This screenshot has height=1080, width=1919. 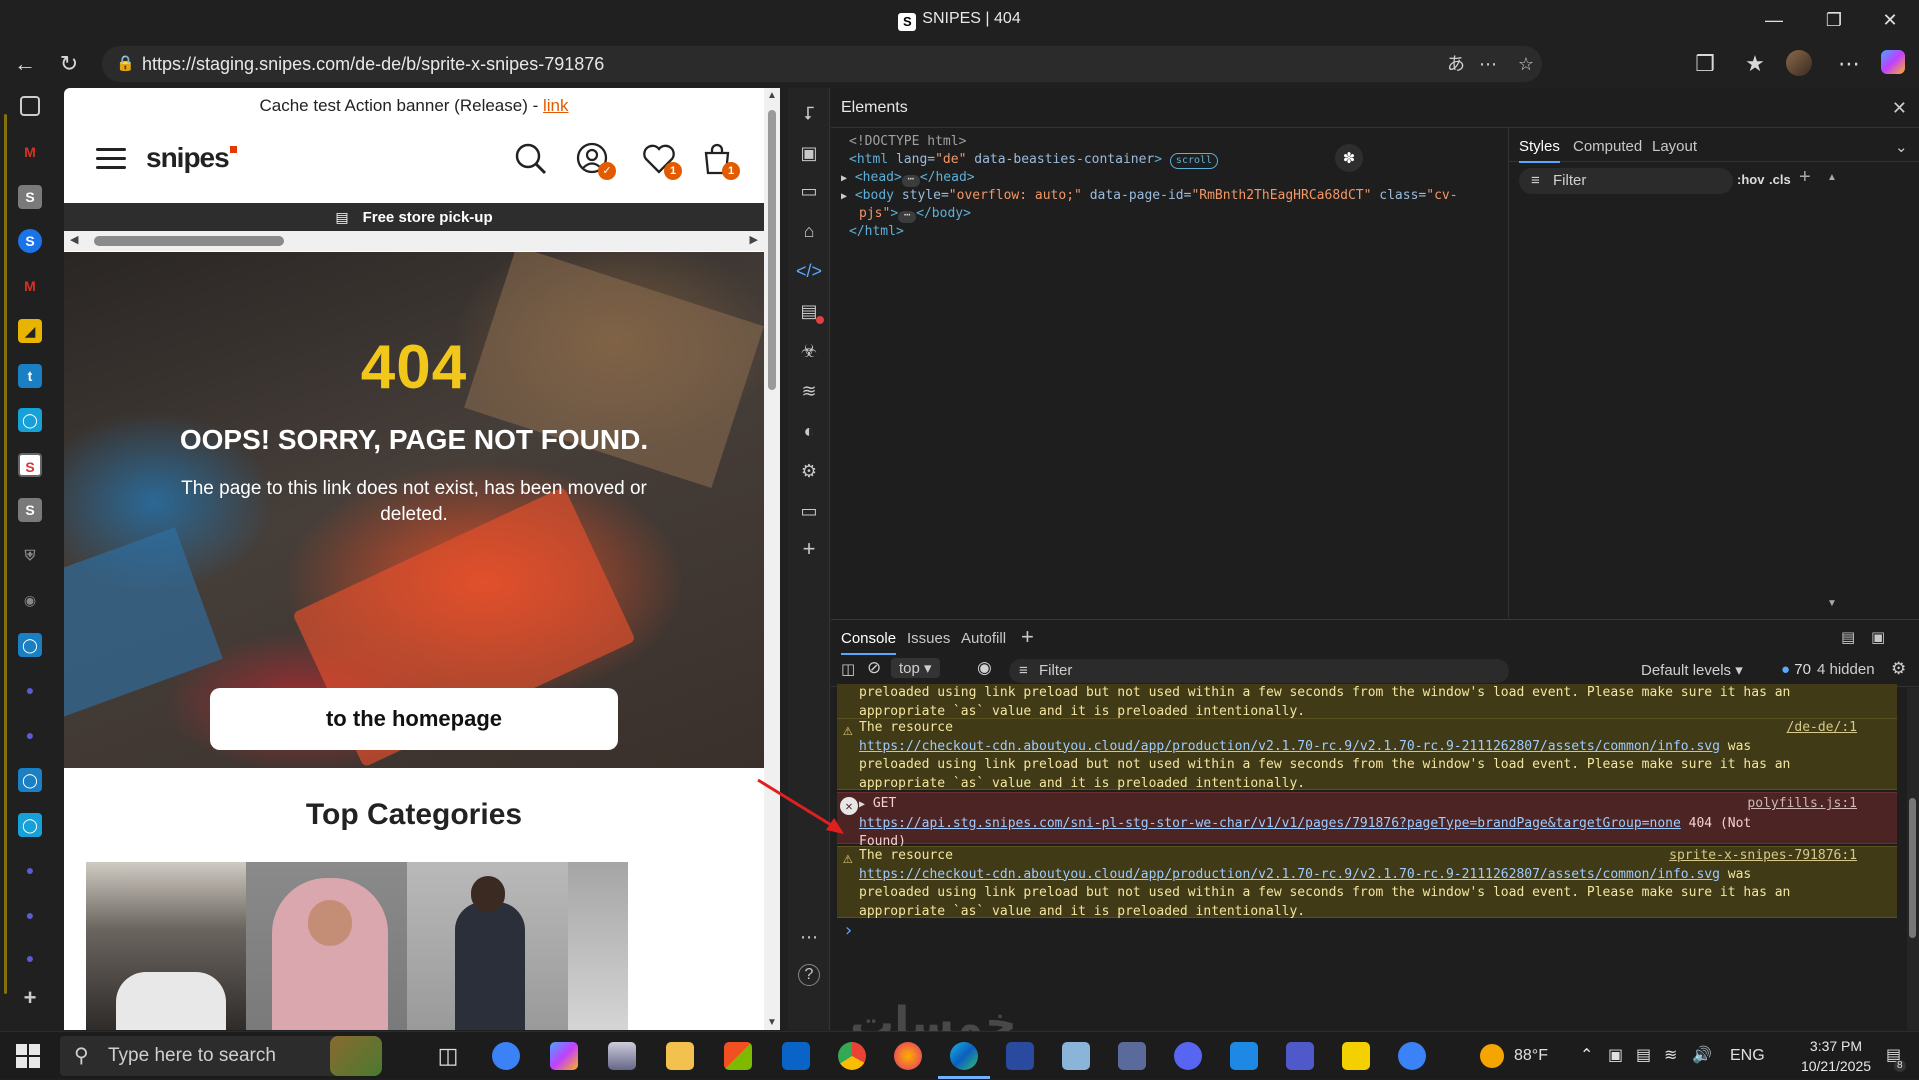 I want to click on shield-tab-icon: ⛨, so click(x=30, y=555).